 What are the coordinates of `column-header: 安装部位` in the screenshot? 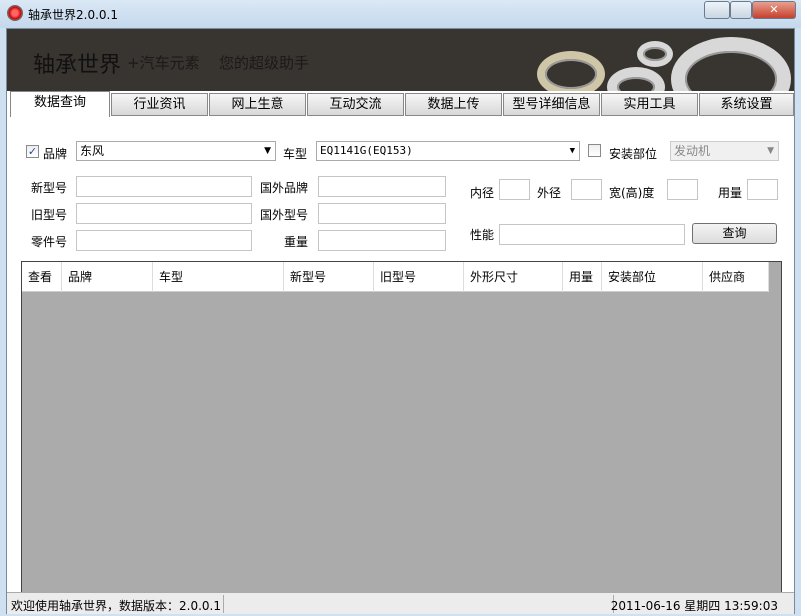 It's located at (652, 277).